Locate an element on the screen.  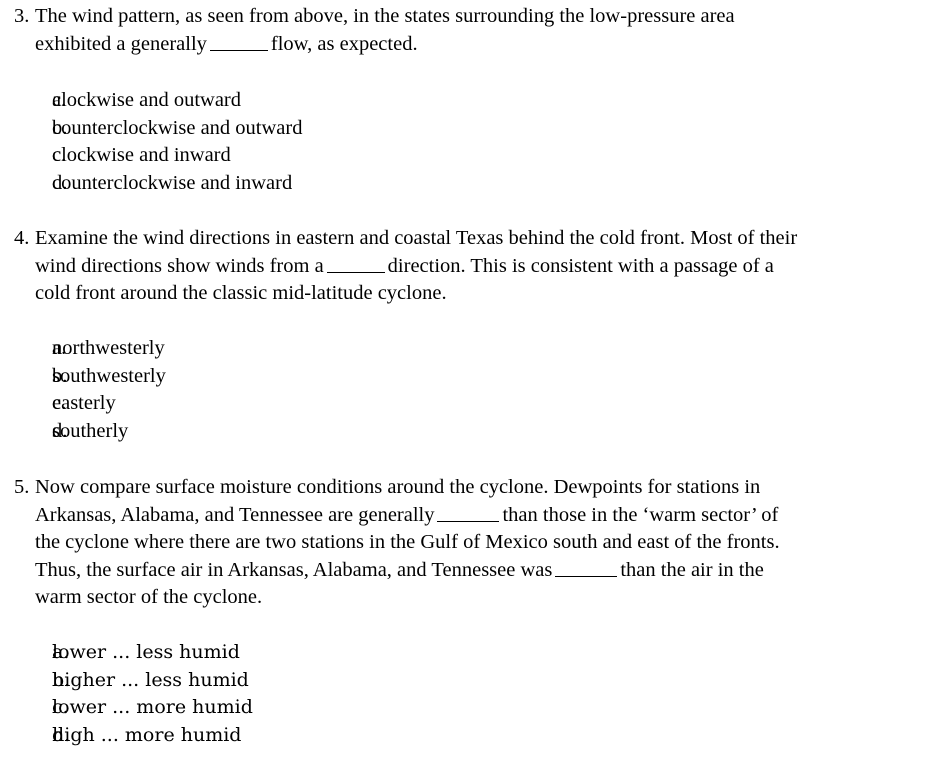
option-label: northwesterly is located at coordinates (108, 348).